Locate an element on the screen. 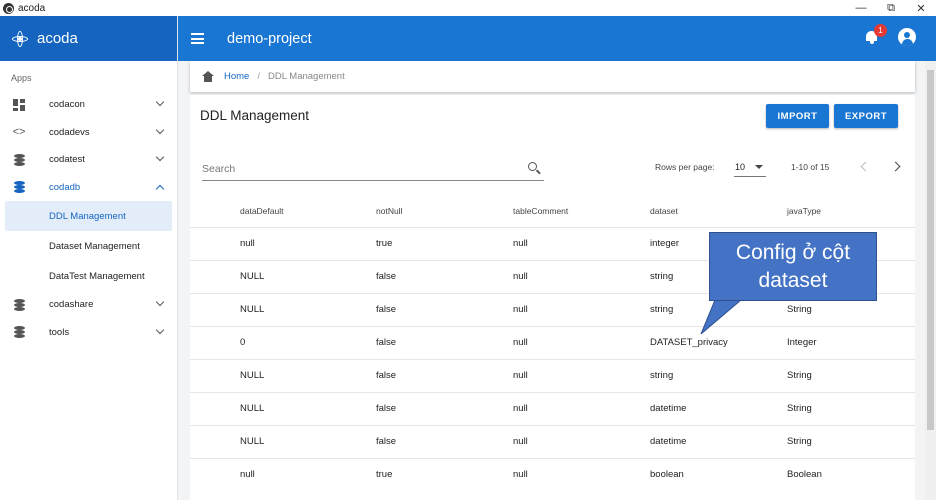 The width and height of the screenshot is (936, 500). chevron-up-icon is located at coordinates (160, 188).